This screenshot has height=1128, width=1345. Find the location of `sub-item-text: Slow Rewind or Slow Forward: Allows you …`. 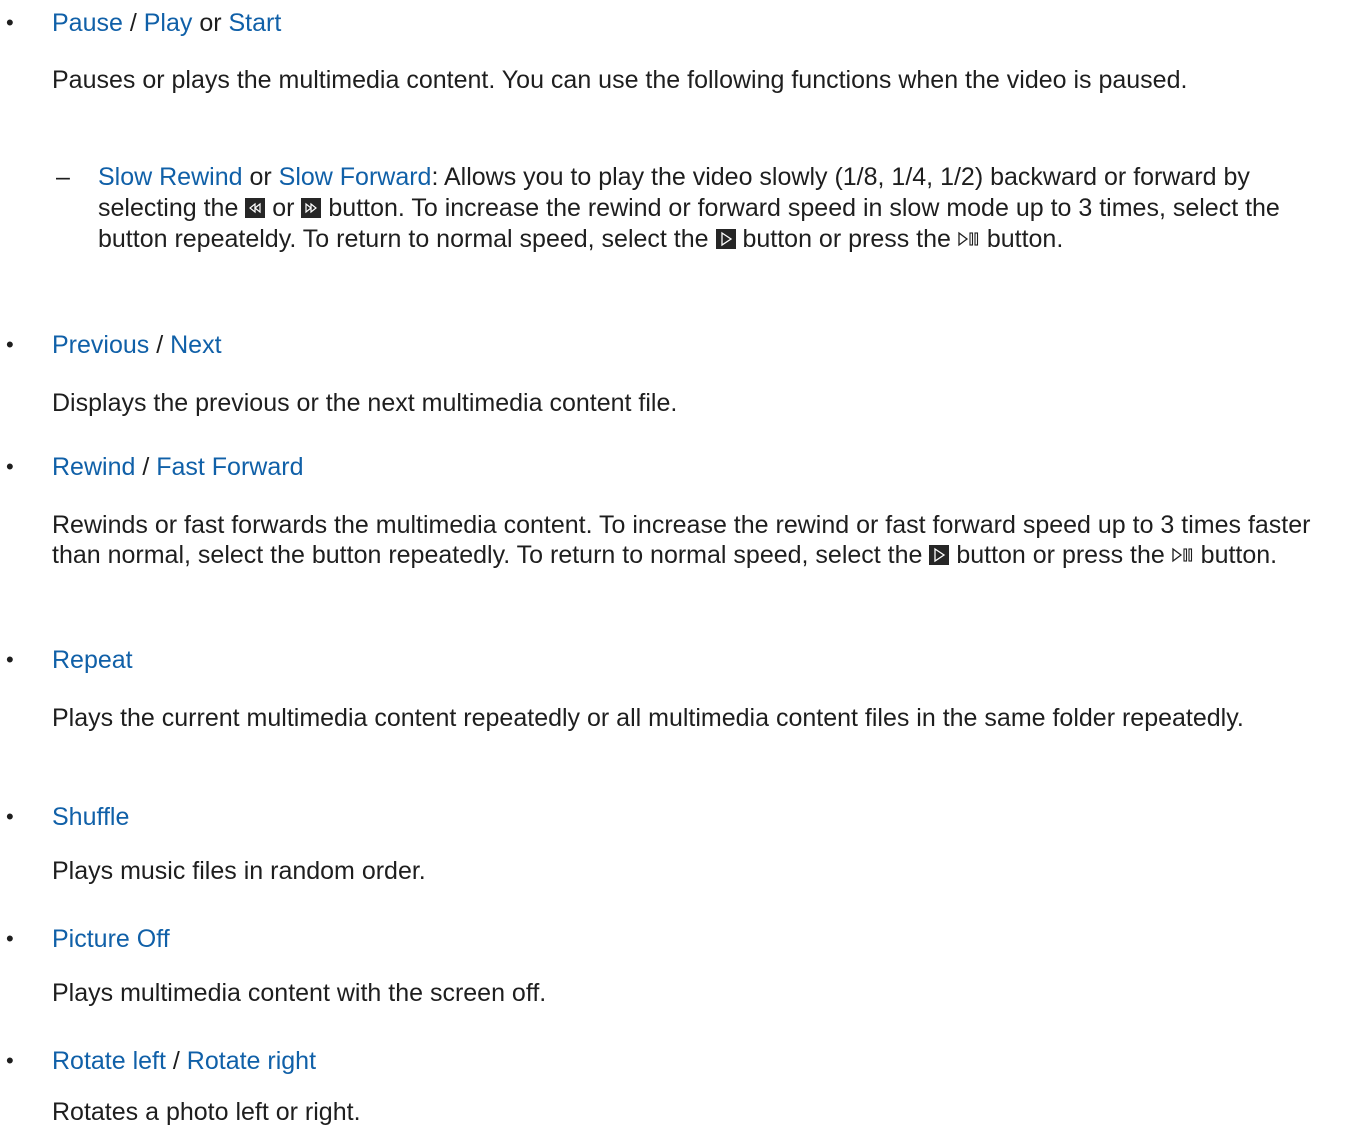

sub-item-text: Slow Rewind or Slow Forward: Allows you … is located at coordinates (714, 208).